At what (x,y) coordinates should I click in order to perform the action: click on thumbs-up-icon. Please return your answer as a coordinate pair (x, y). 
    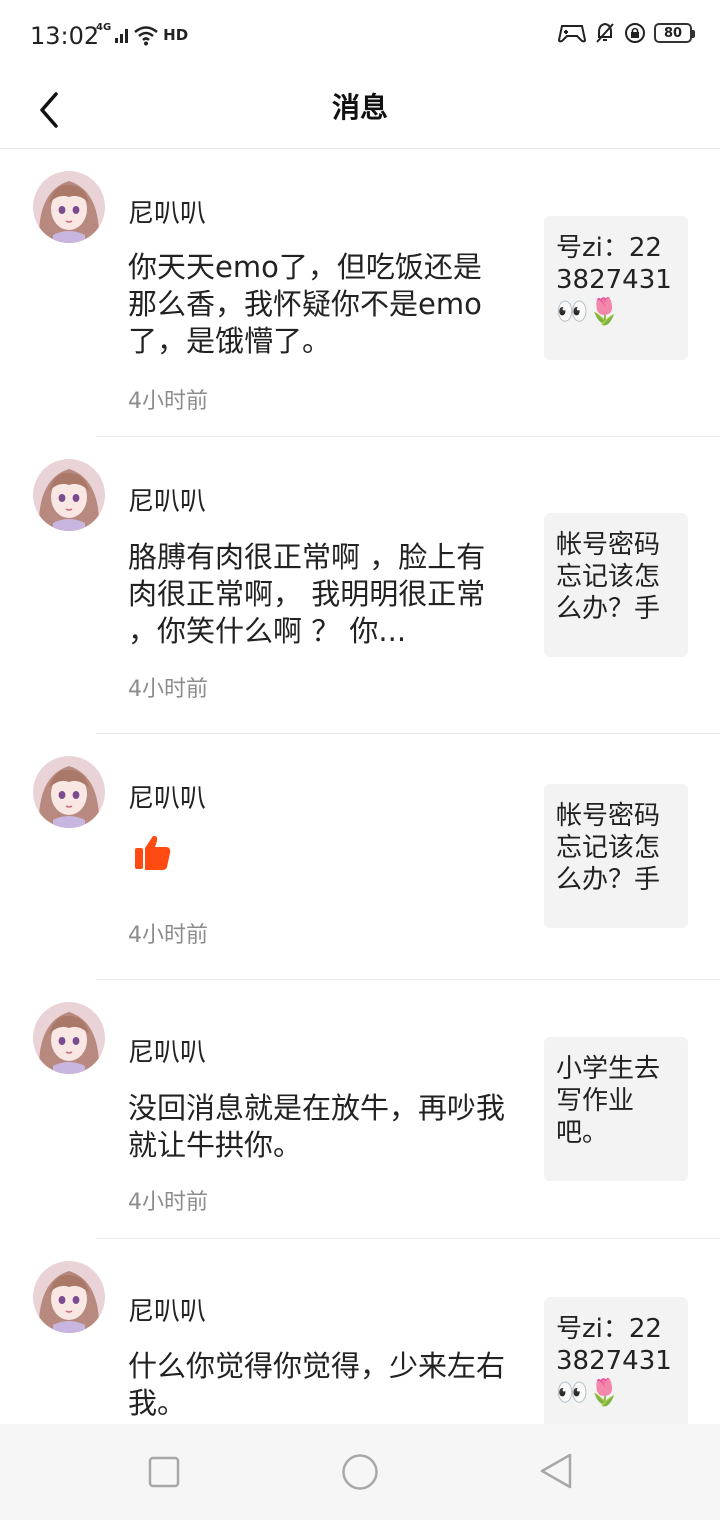
    Looking at the image, I should click on (153, 852).